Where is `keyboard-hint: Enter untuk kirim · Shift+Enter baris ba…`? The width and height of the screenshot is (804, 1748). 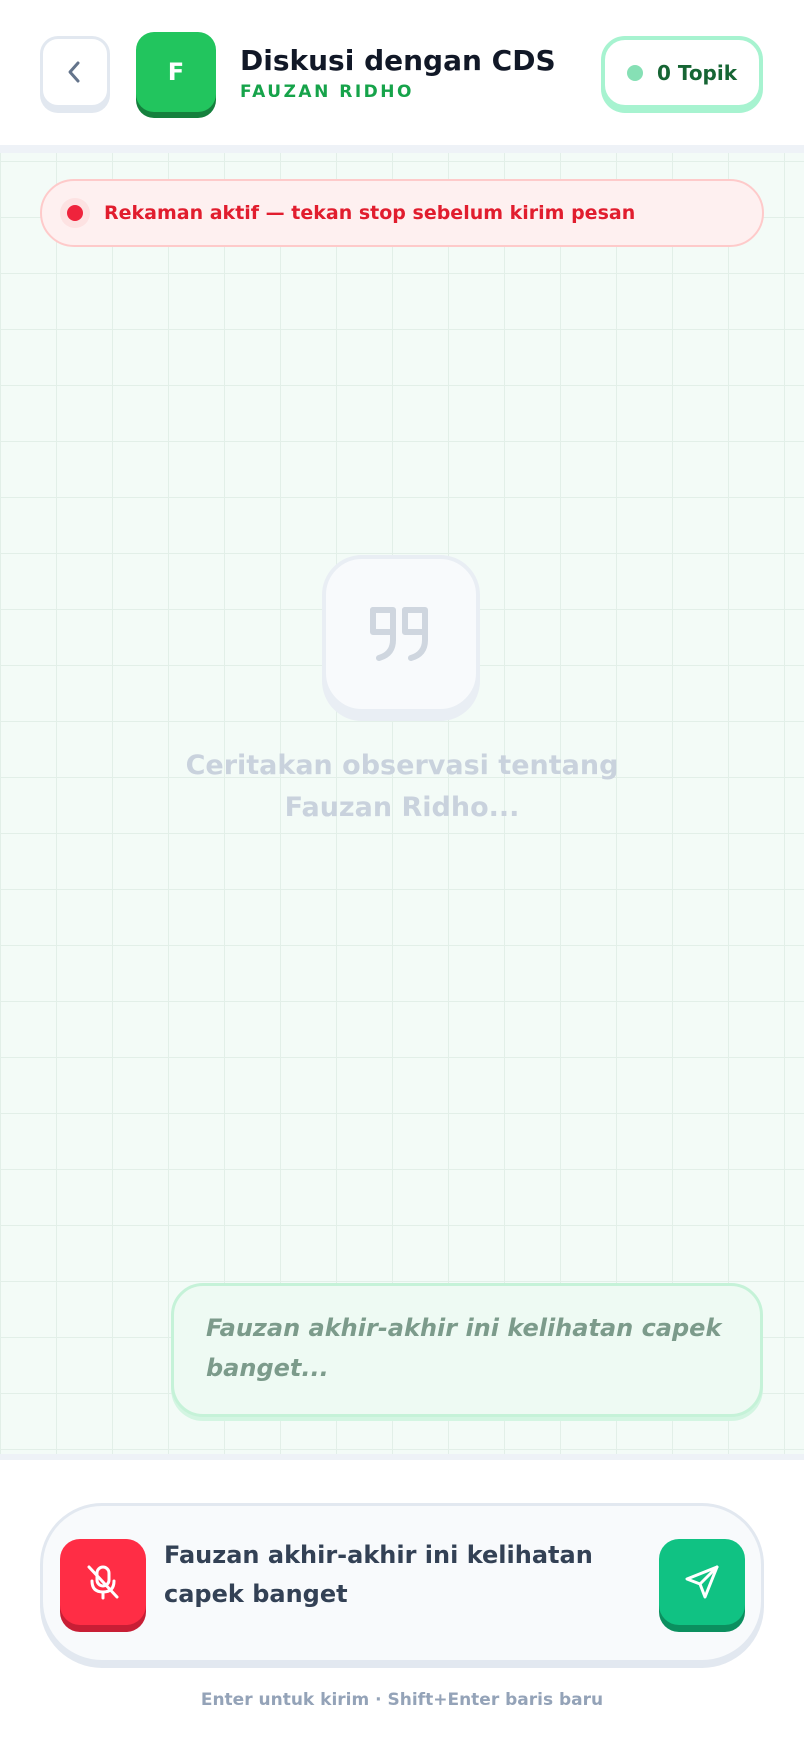 keyboard-hint: Enter untuk kirim · Shift+Enter baris ba… is located at coordinates (402, 1700).